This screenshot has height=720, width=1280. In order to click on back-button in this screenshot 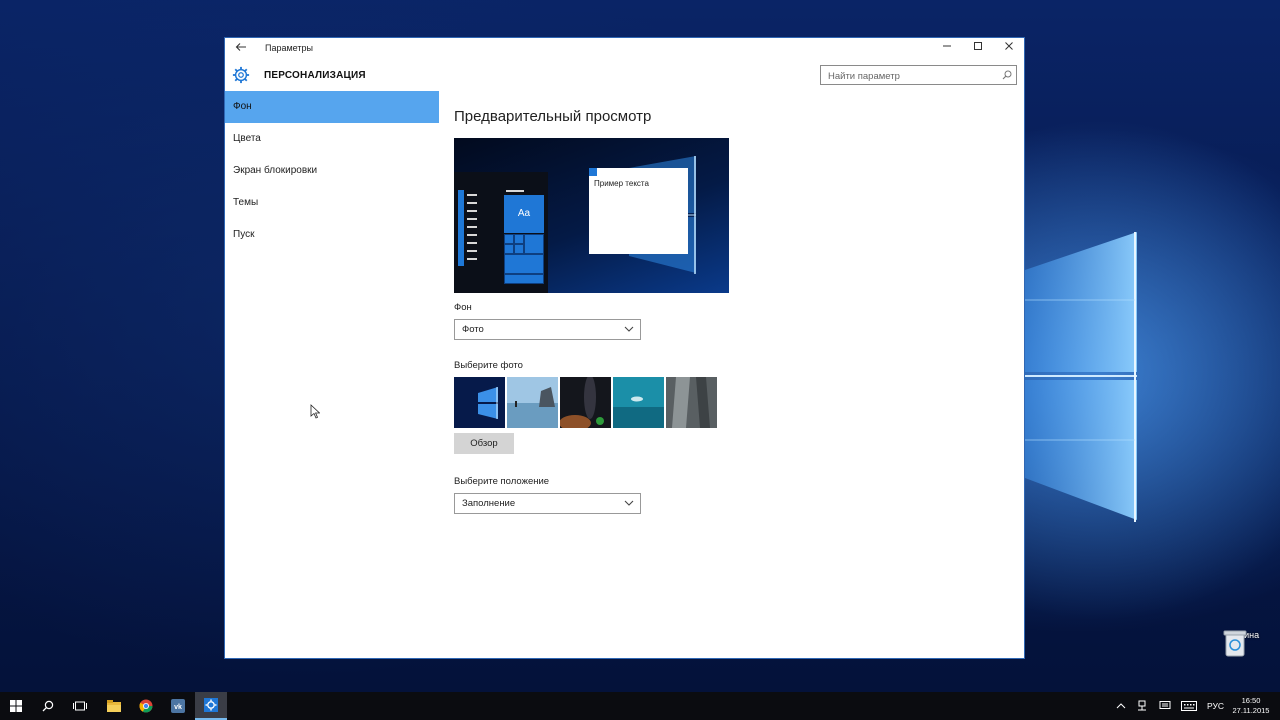, I will do `click(241, 49)`.